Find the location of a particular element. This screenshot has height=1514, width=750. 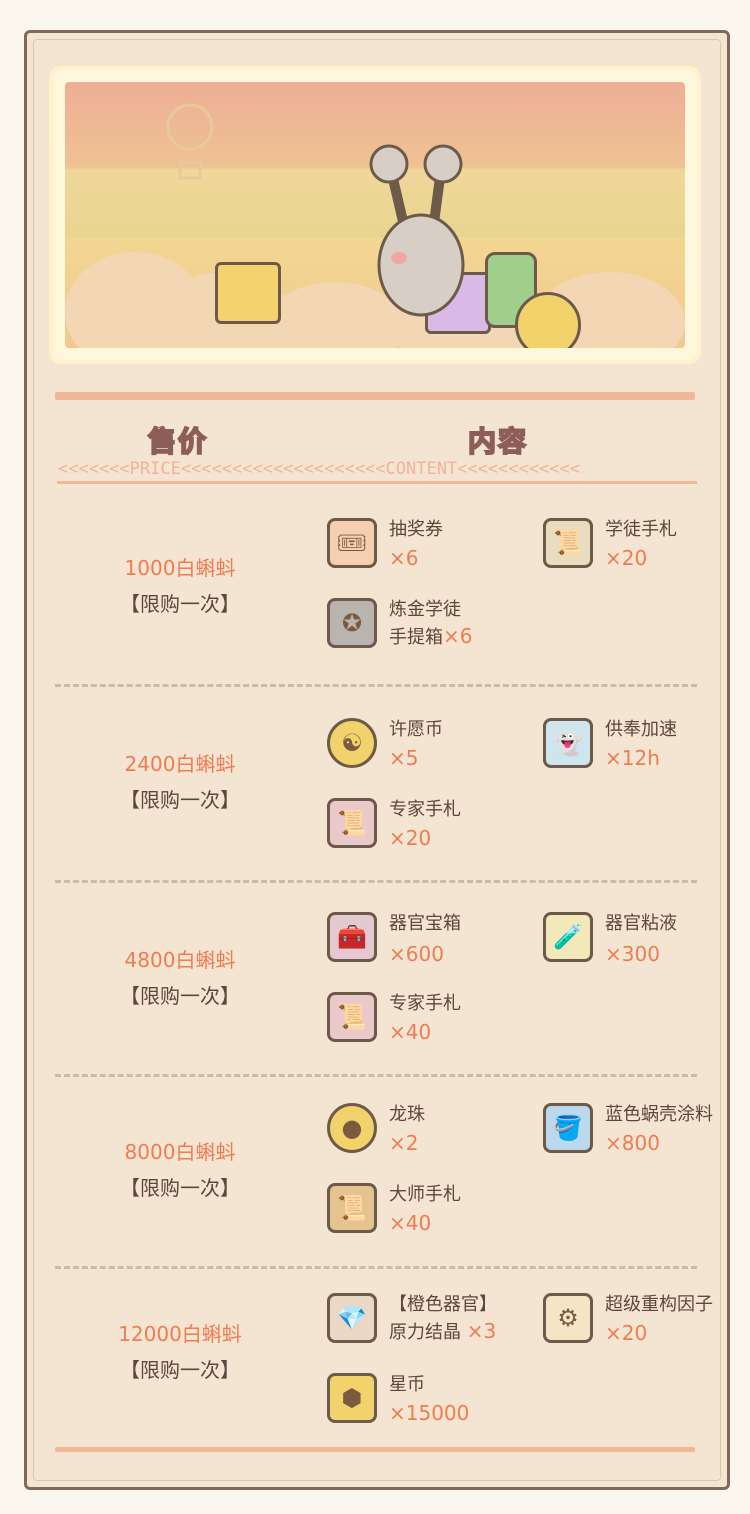

dragon-pearl-icon: ● is located at coordinates (352, 1128).